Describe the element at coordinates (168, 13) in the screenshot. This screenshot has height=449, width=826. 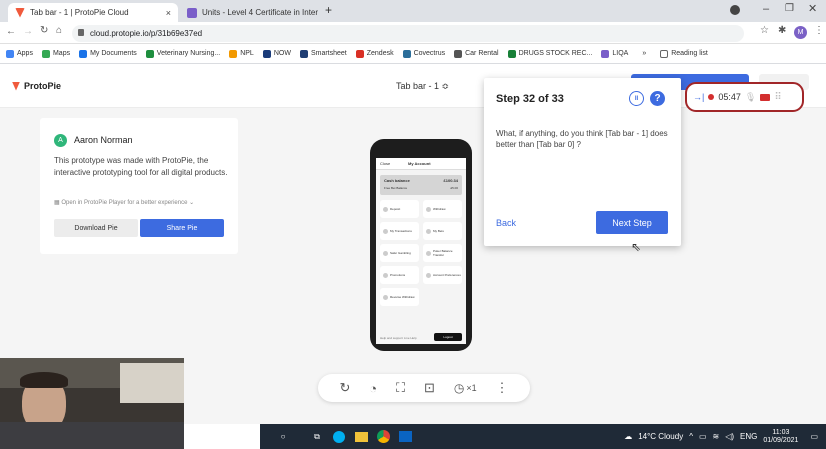
I see `tab-close-icon: ×` at that location.